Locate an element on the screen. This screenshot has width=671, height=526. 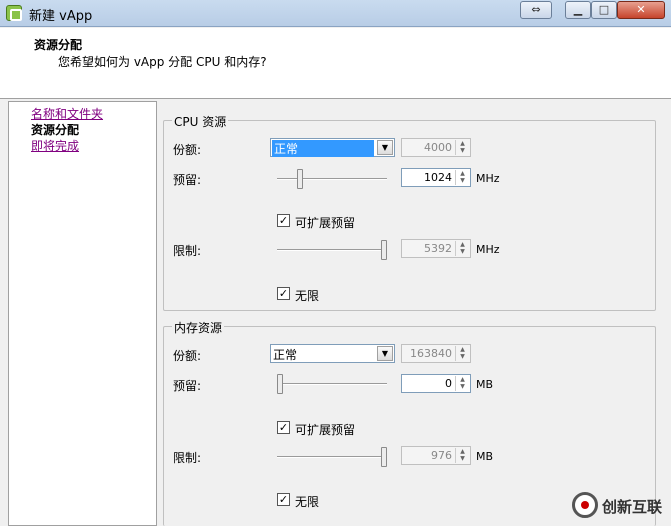
cpu-unlimited-checkbox: ✓ is located at coordinates (283, 293).